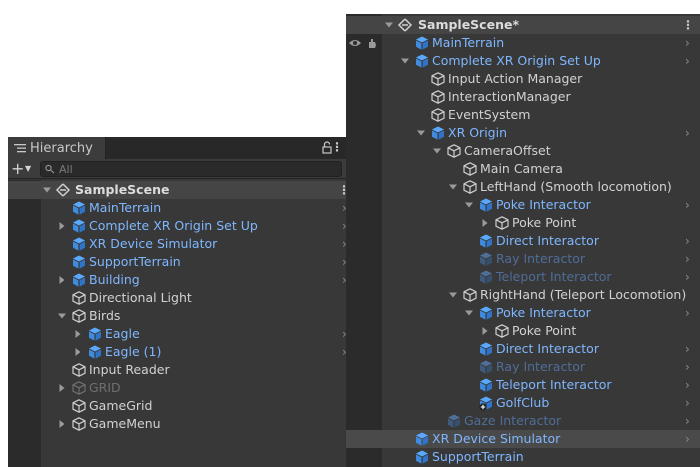  What do you see at coordinates (177, 316) in the screenshot?
I see `hierarchy-row: Birds` at bounding box center [177, 316].